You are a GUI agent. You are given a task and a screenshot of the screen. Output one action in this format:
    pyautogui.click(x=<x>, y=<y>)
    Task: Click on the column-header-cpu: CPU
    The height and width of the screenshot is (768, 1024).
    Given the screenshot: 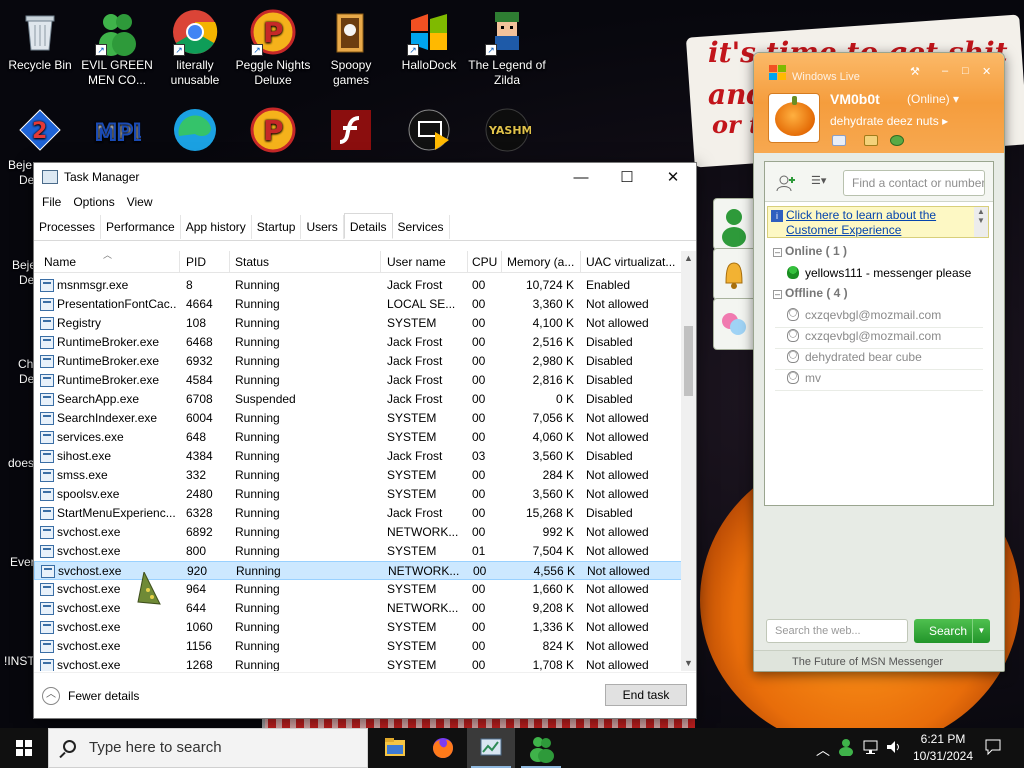 What is the action you would take?
    pyautogui.click(x=486, y=262)
    